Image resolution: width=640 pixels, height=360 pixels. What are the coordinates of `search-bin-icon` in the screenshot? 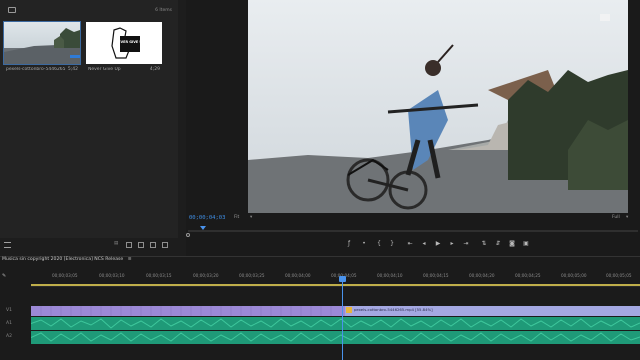 It's located at (129, 245).